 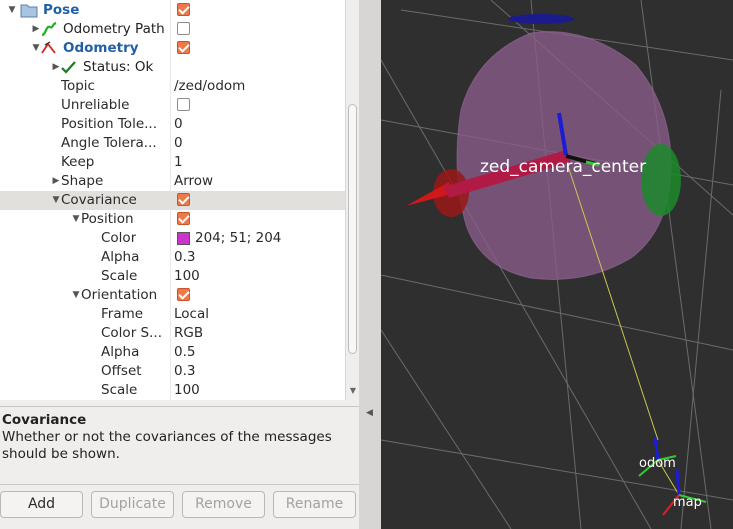 What do you see at coordinates (678, 482) in the screenshot?
I see `map-frame-z-axis` at bounding box center [678, 482].